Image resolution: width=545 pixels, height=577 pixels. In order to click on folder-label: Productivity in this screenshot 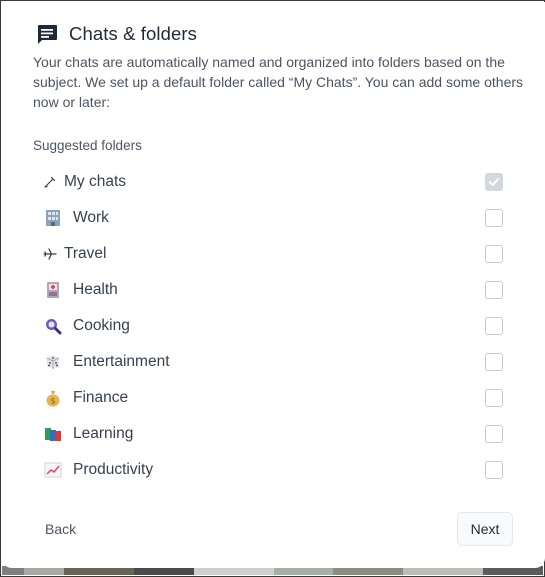, I will do `click(113, 469)`.